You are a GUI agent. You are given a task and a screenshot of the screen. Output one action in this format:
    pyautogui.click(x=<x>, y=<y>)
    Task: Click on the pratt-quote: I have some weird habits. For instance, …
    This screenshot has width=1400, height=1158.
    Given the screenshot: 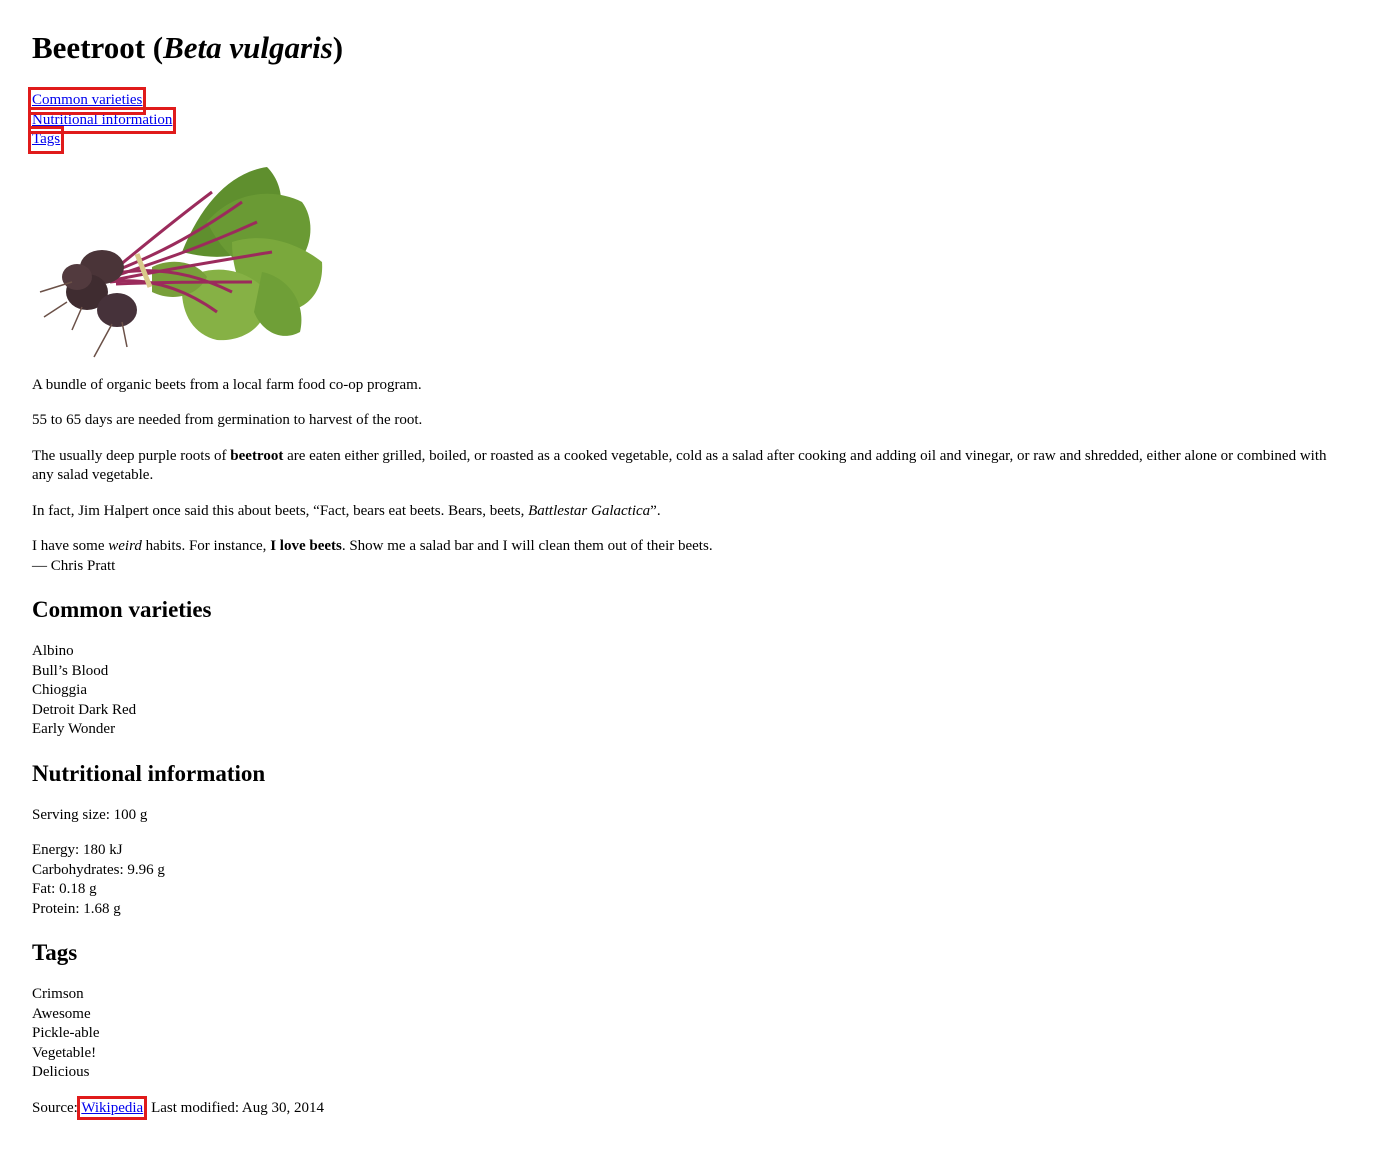 What is the action you would take?
    pyautogui.click(x=682, y=556)
    